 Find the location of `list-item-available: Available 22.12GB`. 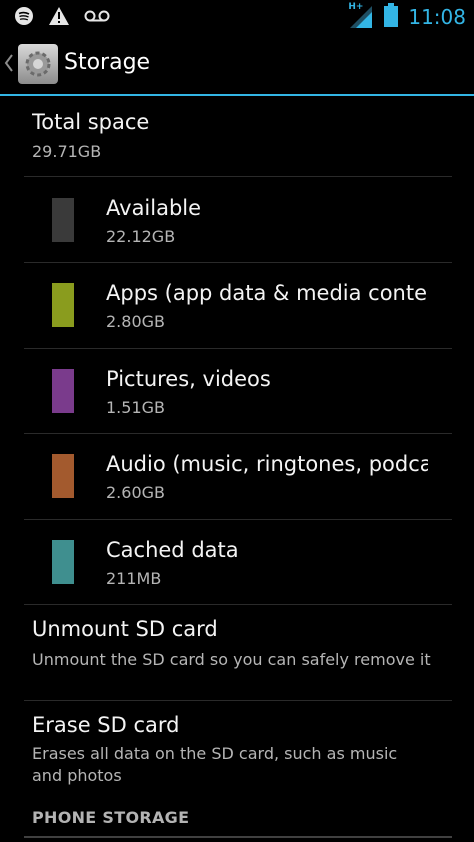

list-item-available: Available 22.12GB is located at coordinates (237, 220).